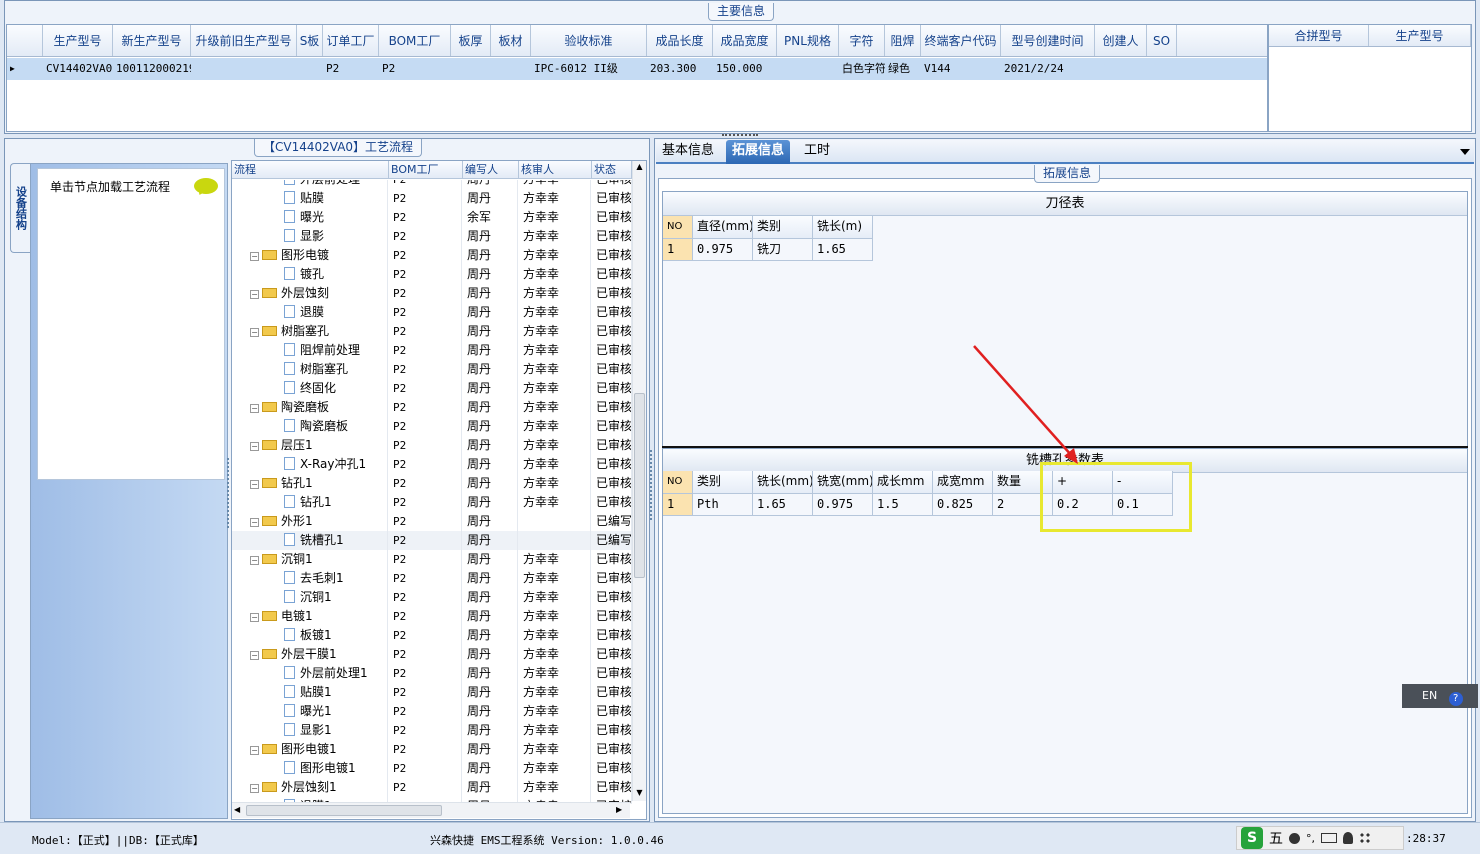 The height and width of the screenshot is (854, 1480). I want to click on main-cell-15: 2021/2/24, so click(1048, 69).